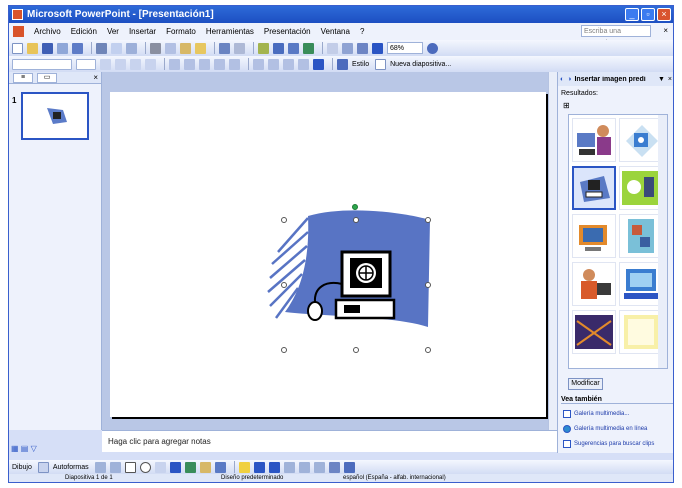 This screenshot has width=682, height=488. Describe the element at coordinates (585, 384) in the screenshot. I see `modify-button: Modificar` at that location.